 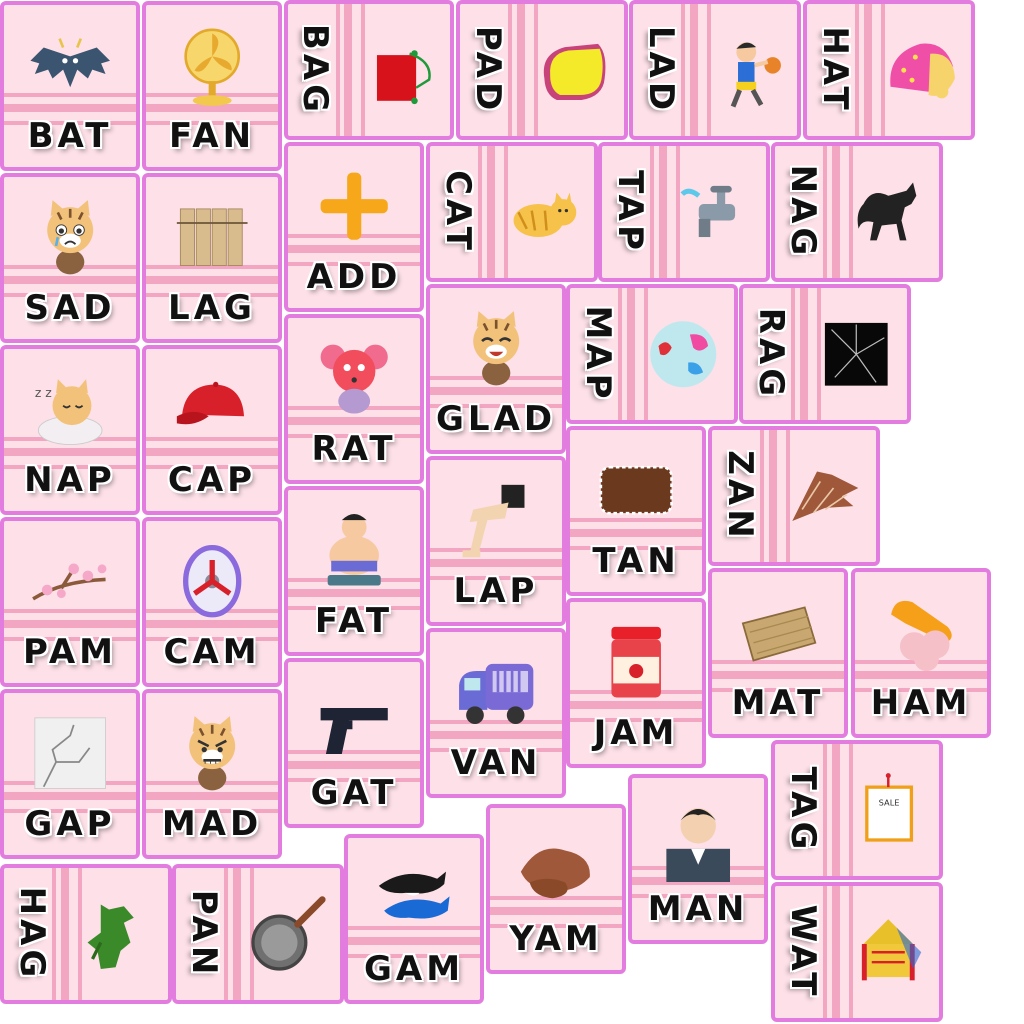 I want to click on word-card-lad: LAD, so click(x=715, y=70).